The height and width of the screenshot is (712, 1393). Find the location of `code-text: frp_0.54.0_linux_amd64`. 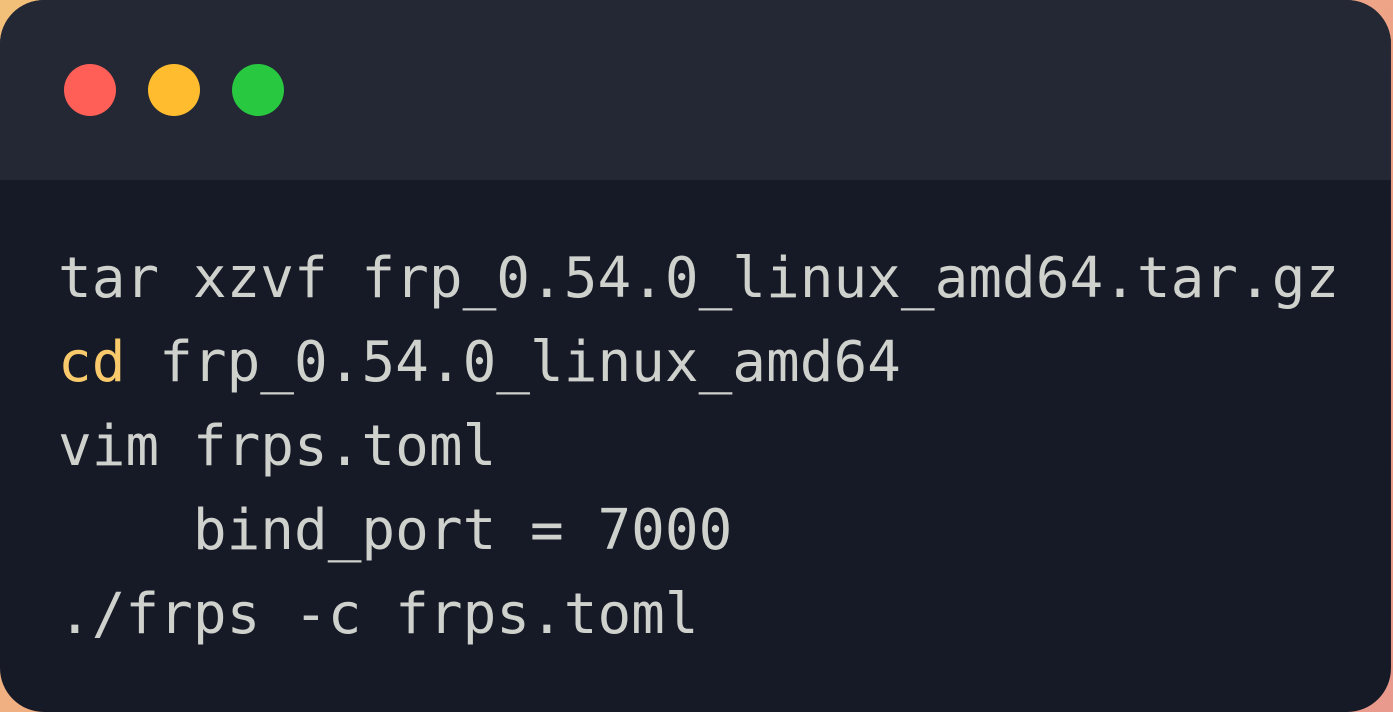

code-text: frp_0.54.0_linux_amd64 is located at coordinates (513, 362).